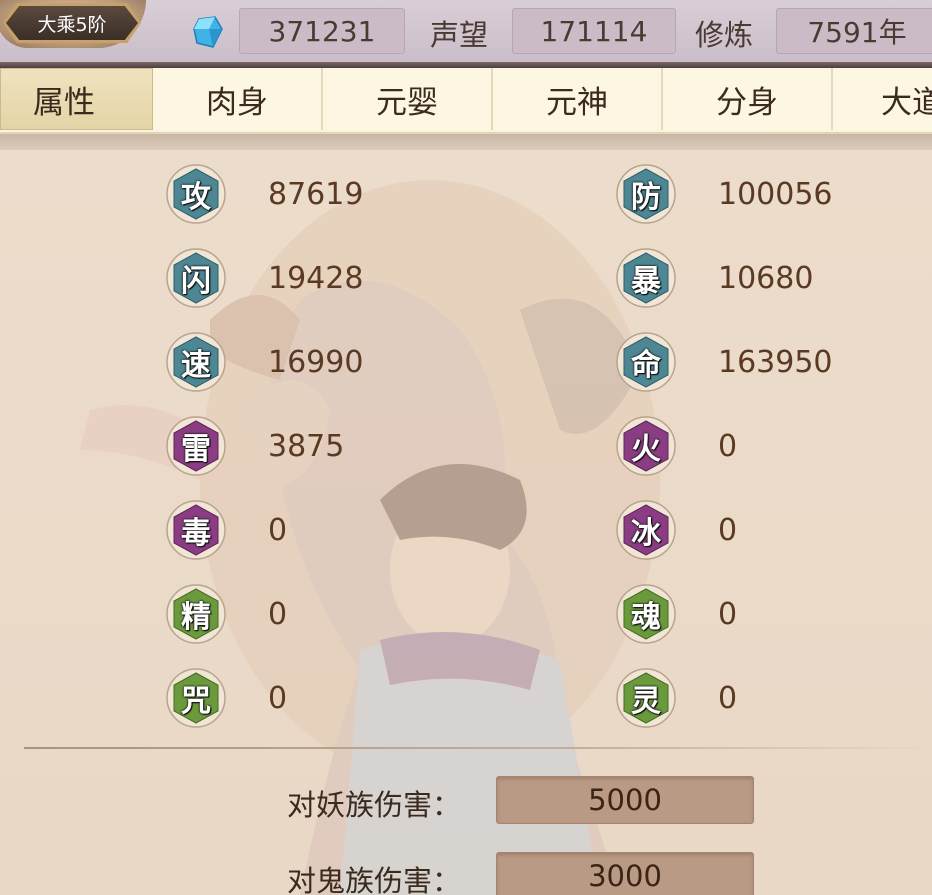  I want to click on tab-underline, so click(466, 142).